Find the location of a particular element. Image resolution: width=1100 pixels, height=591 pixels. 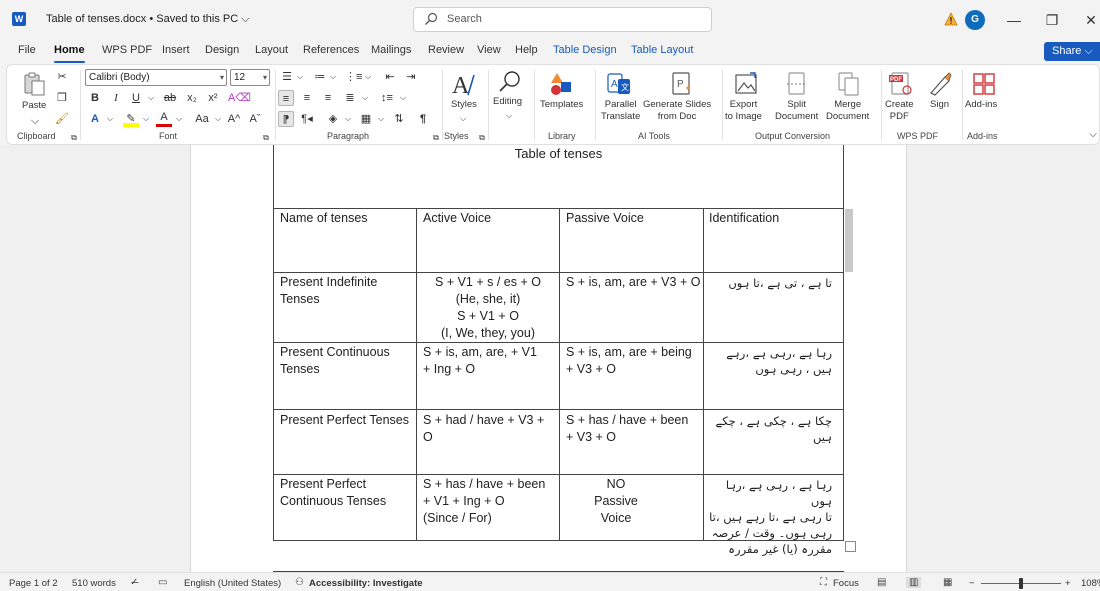

font-launcher-icon: ⧉ is located at coordinates (266, 138).